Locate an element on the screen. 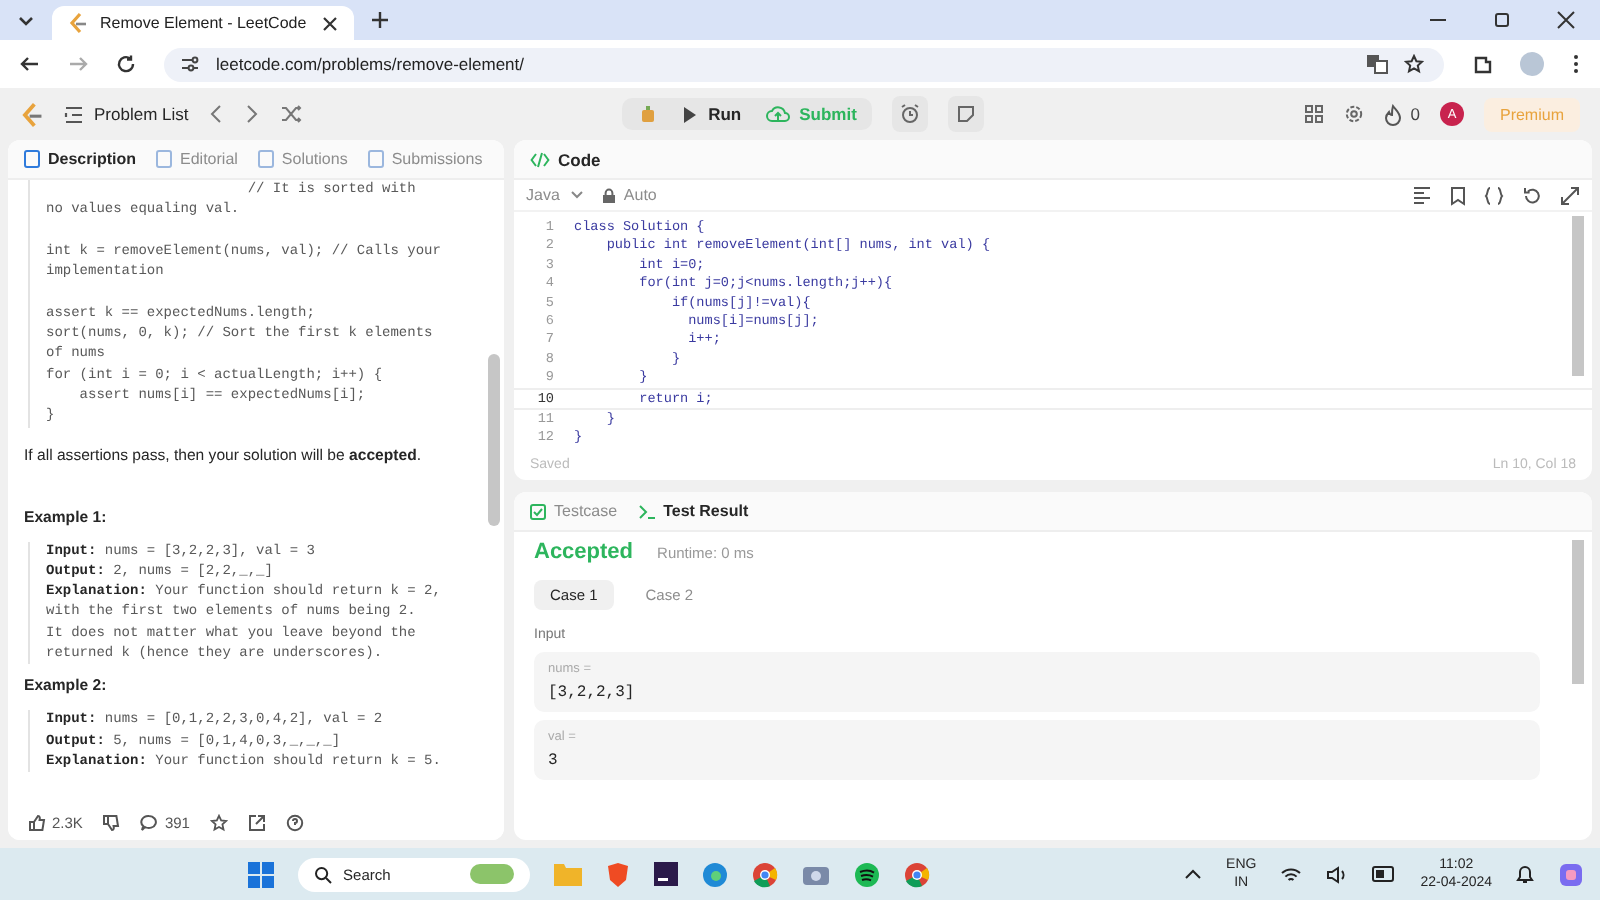 Image resolution: width=1600 pixels, height=900 pixels. streak-count: 0 is located at coordinates (1415, 114).